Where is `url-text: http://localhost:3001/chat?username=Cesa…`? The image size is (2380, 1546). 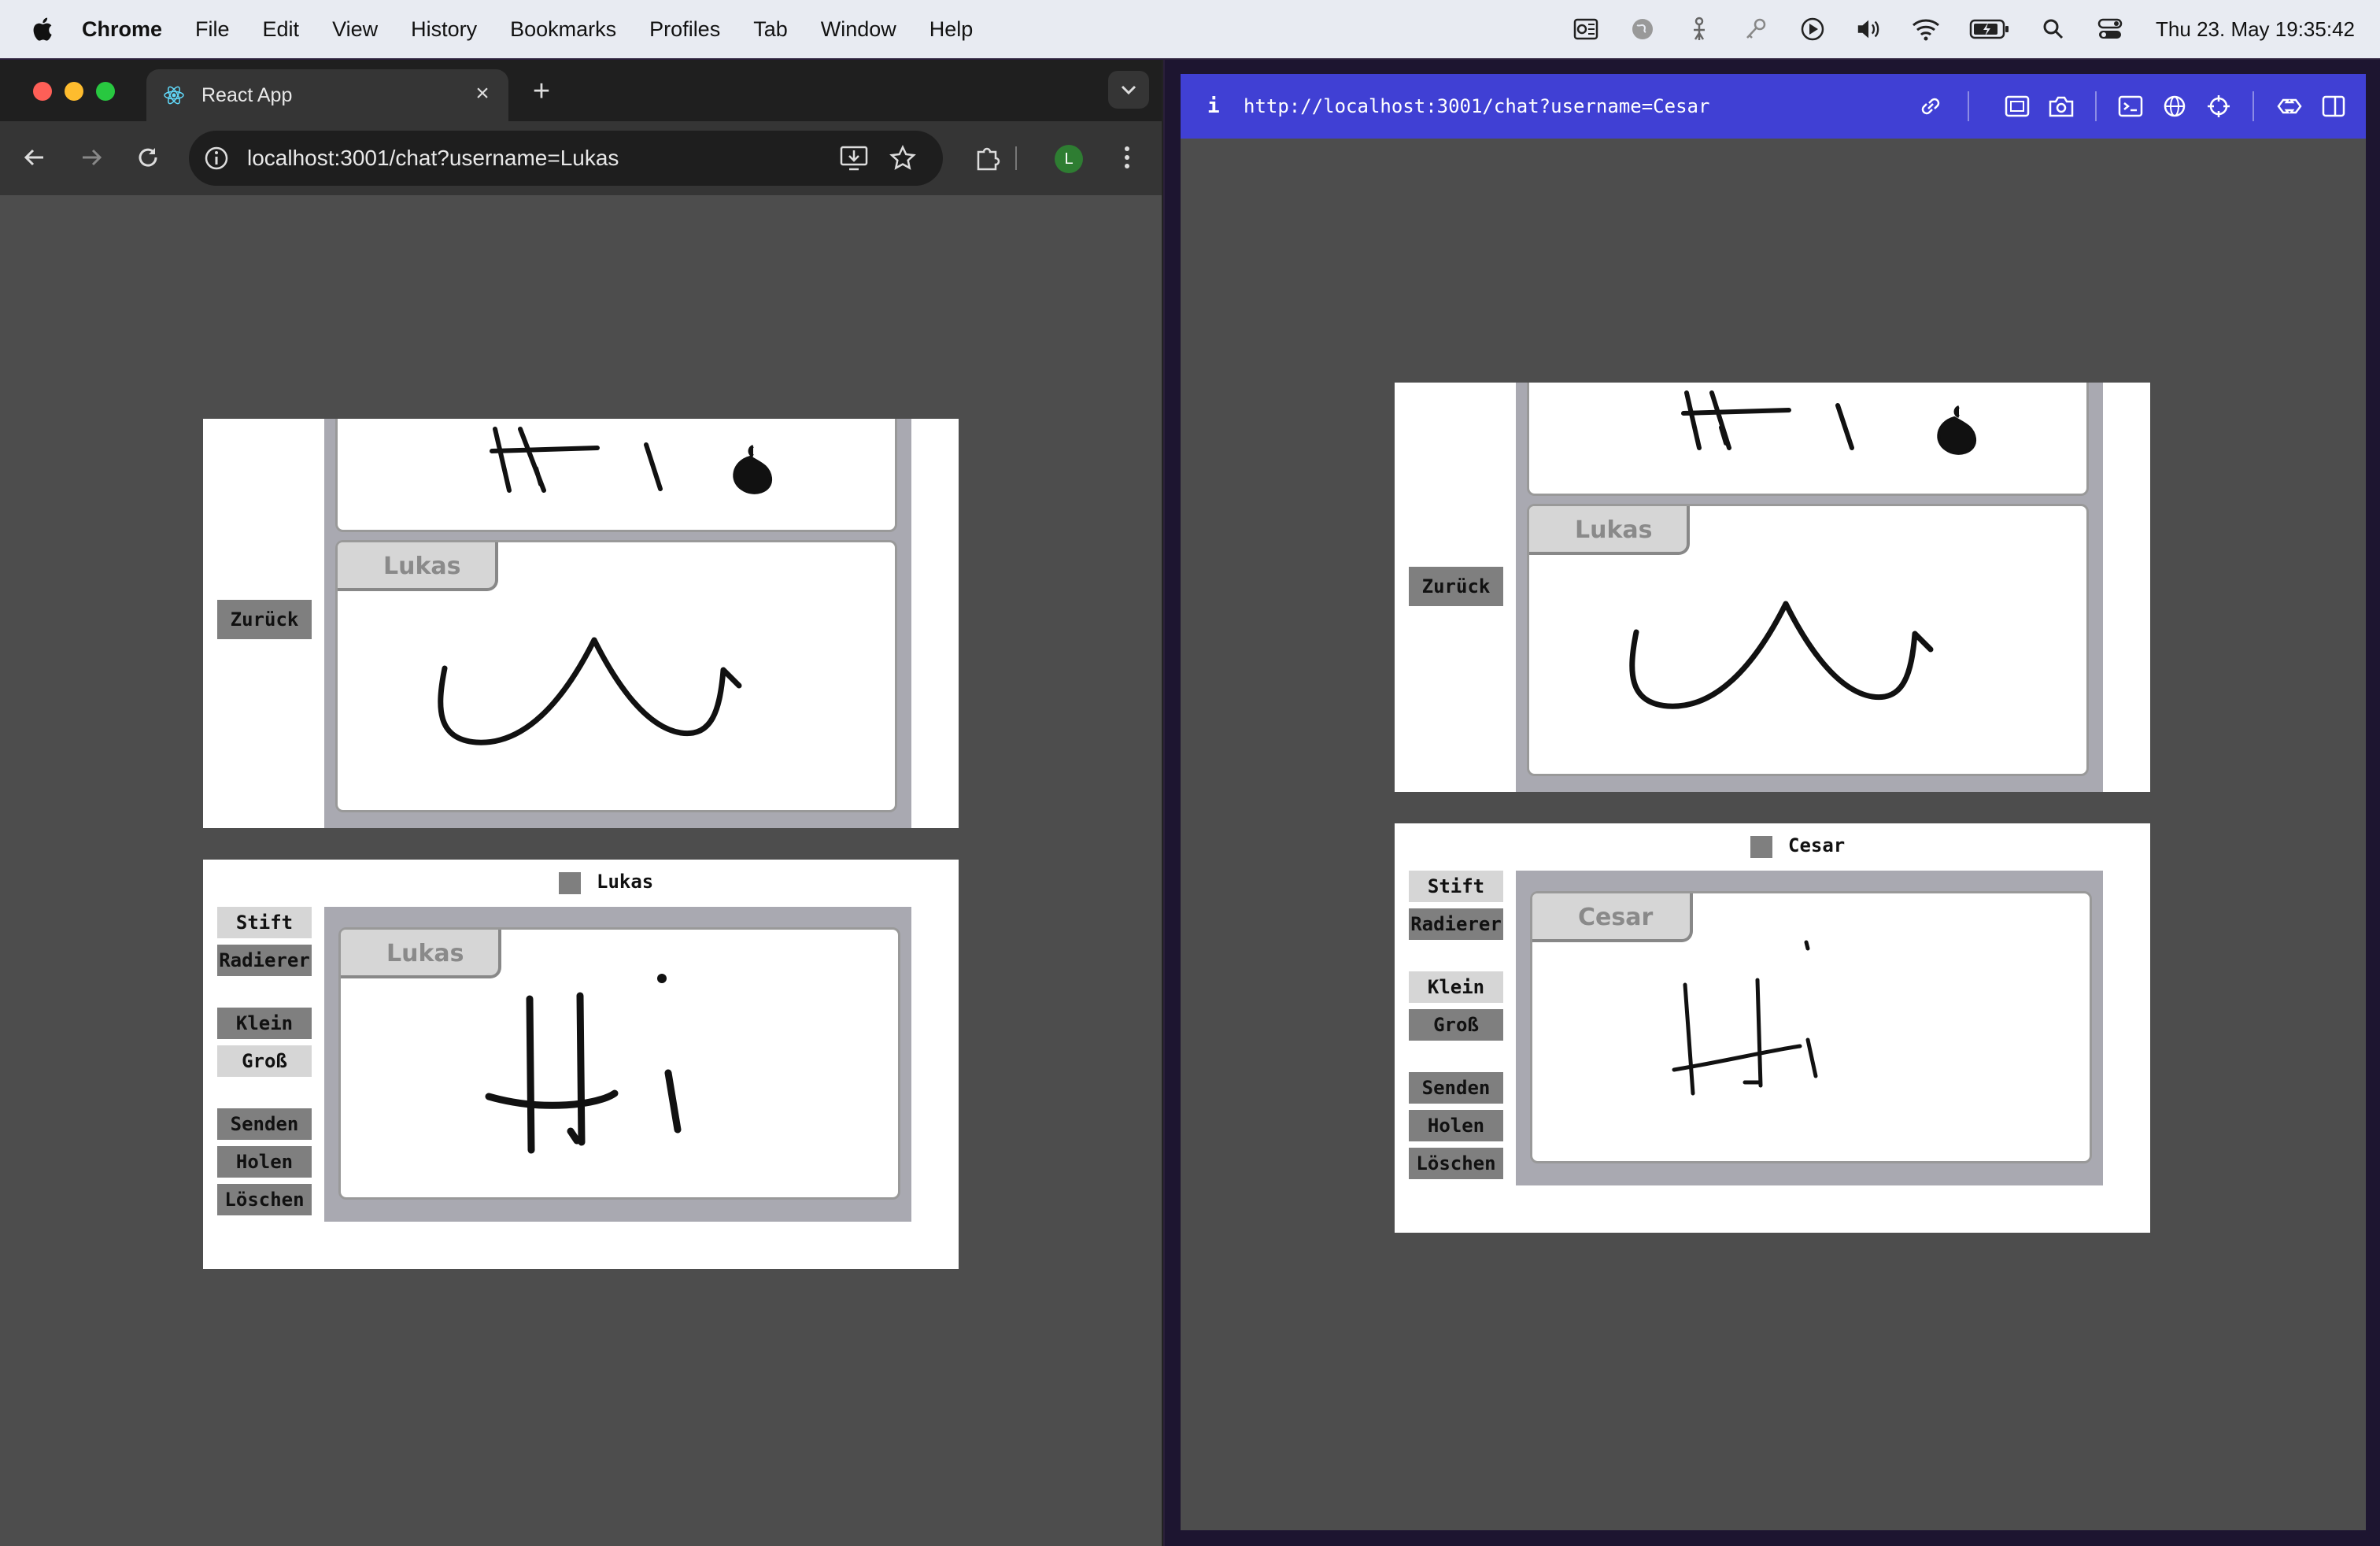 url-text: http://localhost:3001/chat?username=Cesa… is located at coordinates (1476, 106).